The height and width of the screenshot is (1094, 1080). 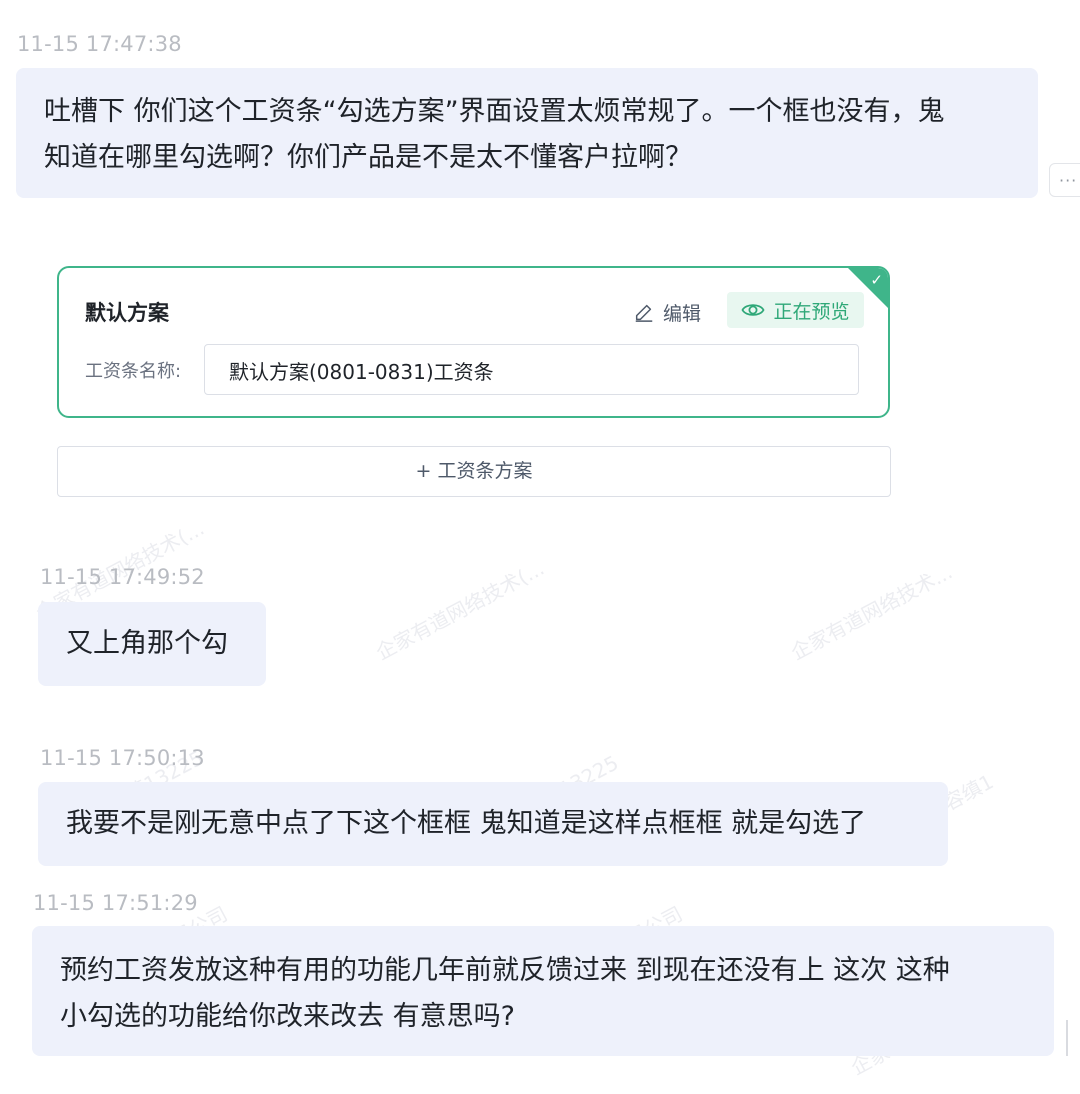 What do you see at coordinates (115, 903) in the screenshot?
I see `message-timestamp: 11-15 17:51:29` at bounding box center [115, 903].